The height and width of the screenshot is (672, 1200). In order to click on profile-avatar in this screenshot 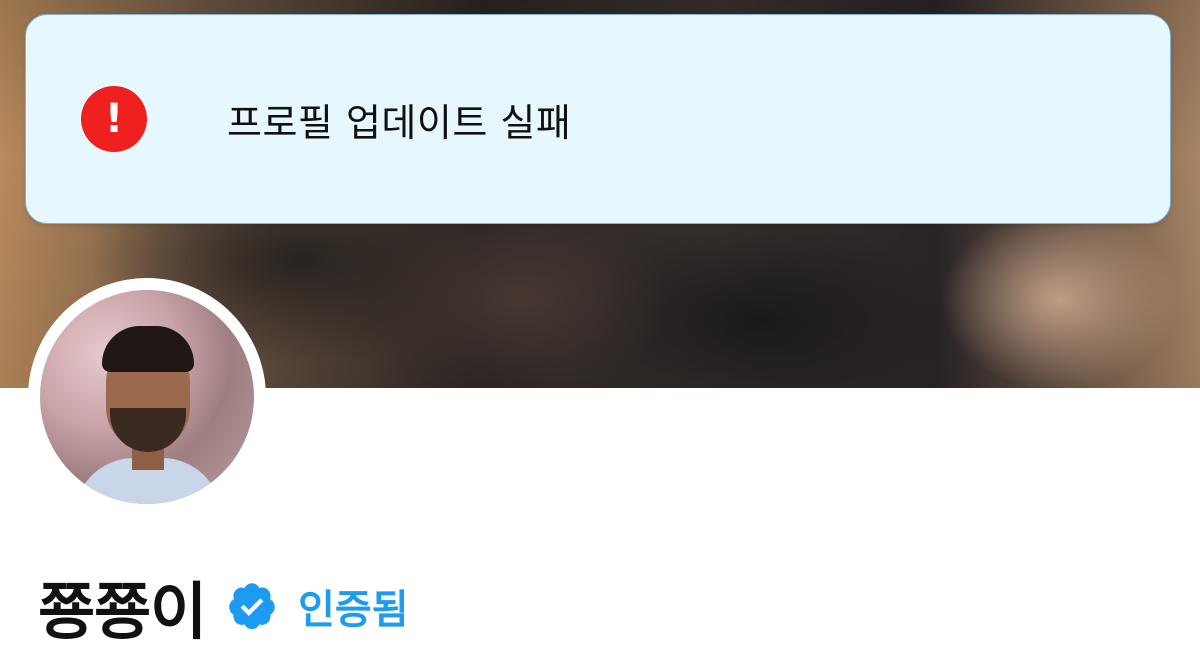, I will do `click(147, 397)`.